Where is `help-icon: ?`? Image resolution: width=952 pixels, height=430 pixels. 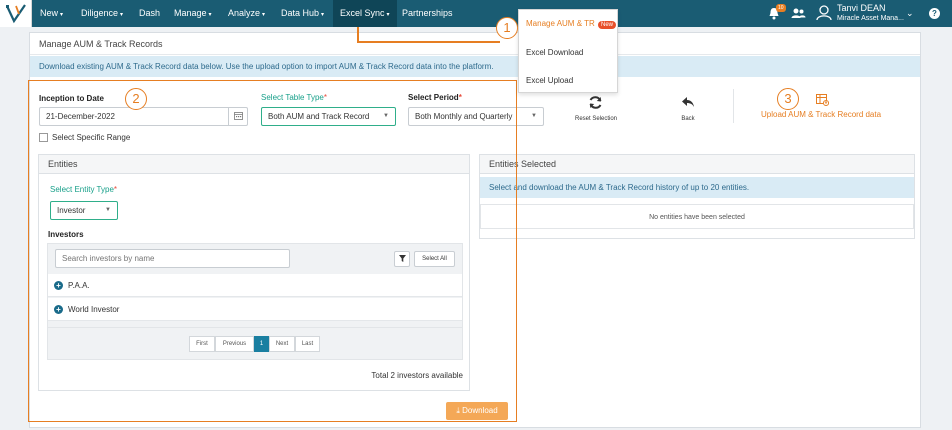 help-icon: ? is located at coordinates (934, 13).